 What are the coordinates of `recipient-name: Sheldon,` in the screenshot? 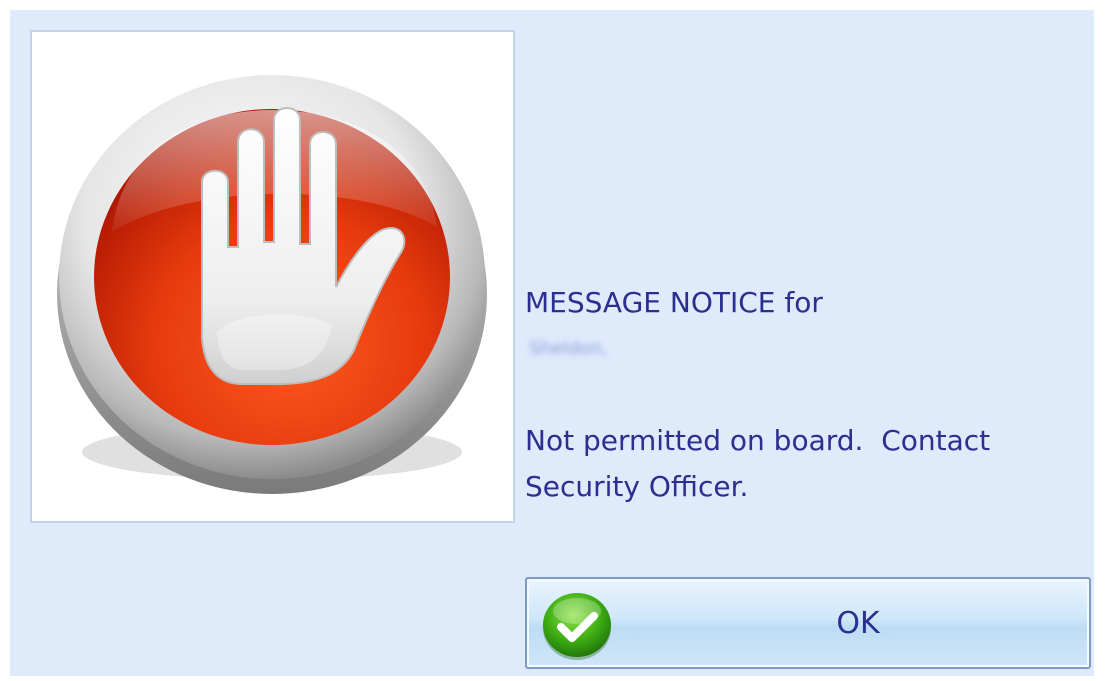 It's located at (568, 348).